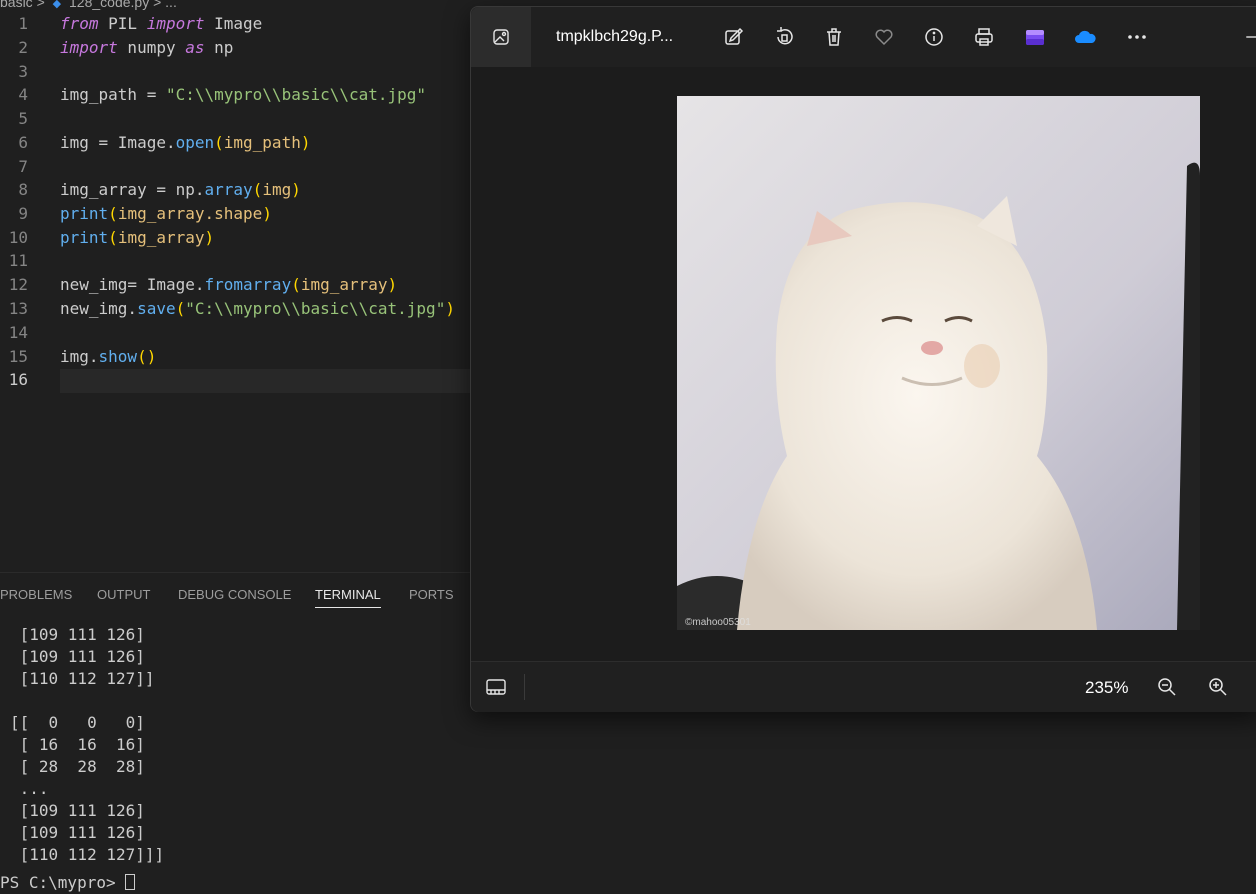 The image size is (1256, 894). Describe the element at coordinates (77, 656) in the screenshot. I see `terminal-line: [109 111 126]` at that location.